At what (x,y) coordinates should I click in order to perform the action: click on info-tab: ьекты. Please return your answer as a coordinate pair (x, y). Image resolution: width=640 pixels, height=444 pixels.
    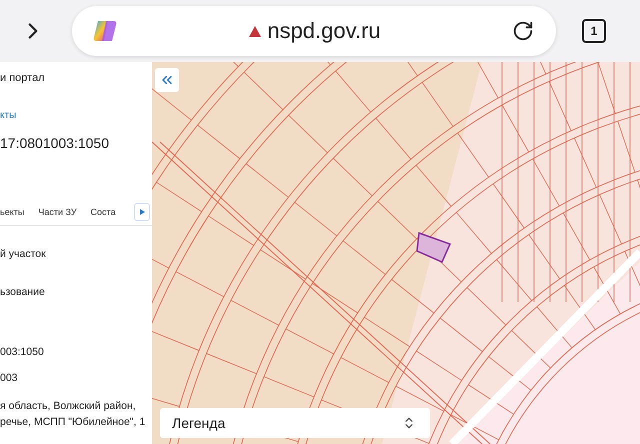
    Looking at the image, I should click on (12, 212).